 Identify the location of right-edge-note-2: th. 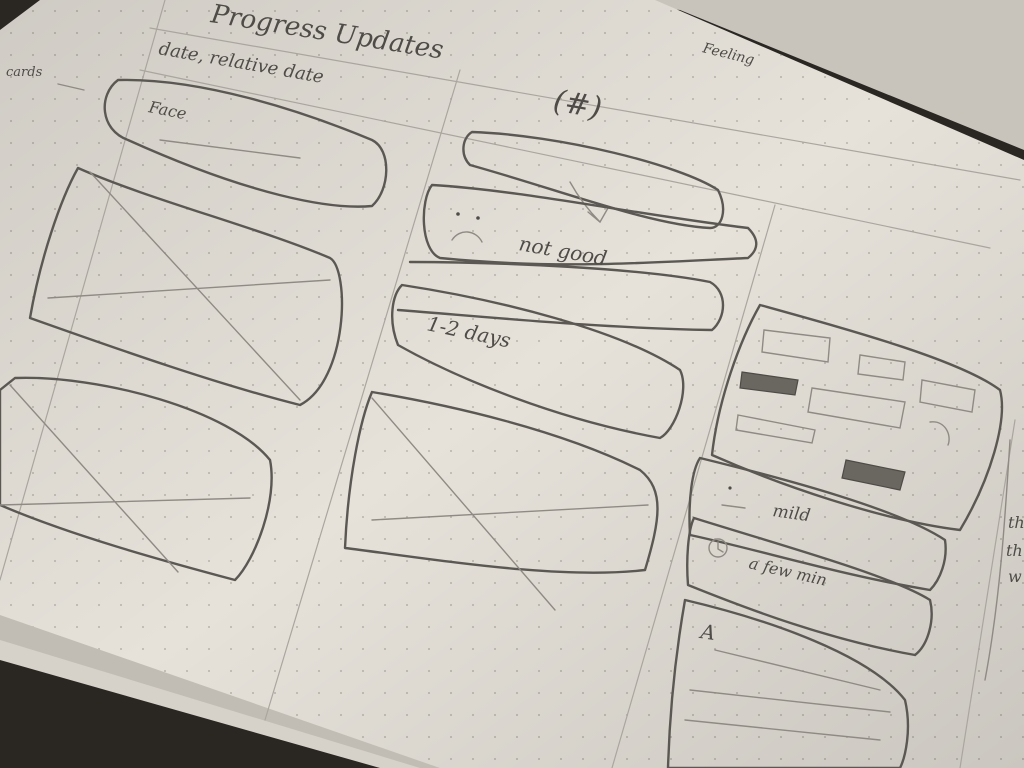
(1014, 550).